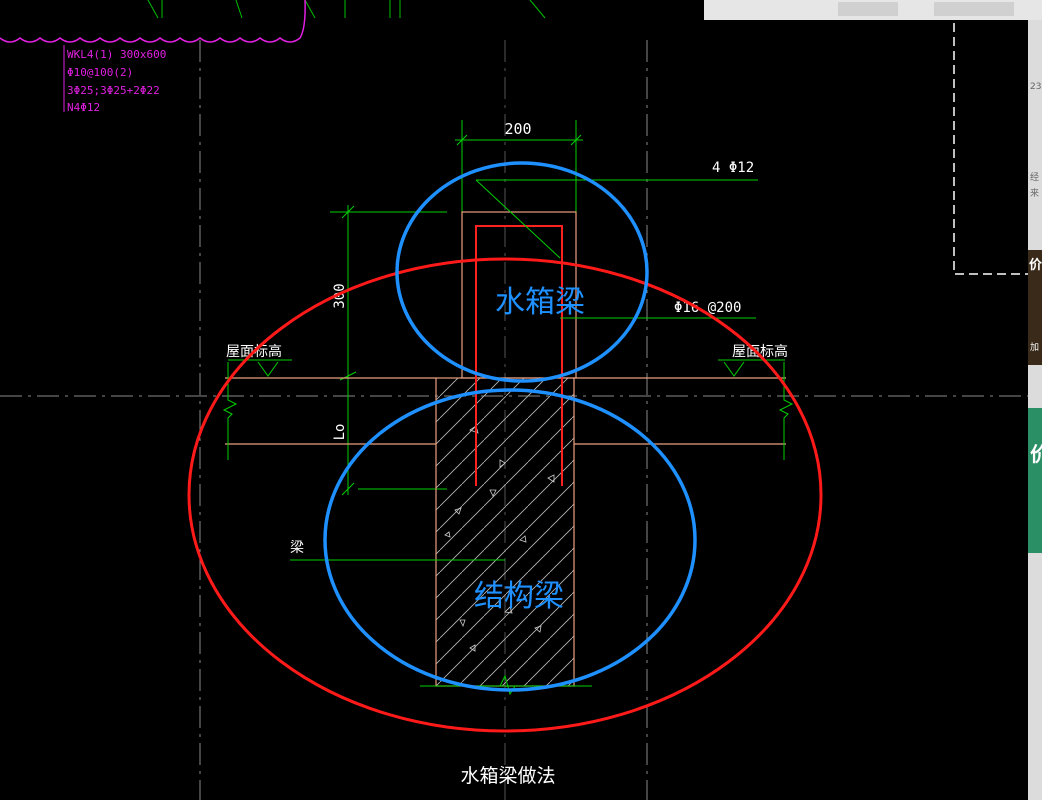 This screenshot has width=1042, height=800. What do you see at coordinates (519, 596) in the screenshot?
I see `structural-beam-annotation: 结构梁` at bounding box center [519, 596].